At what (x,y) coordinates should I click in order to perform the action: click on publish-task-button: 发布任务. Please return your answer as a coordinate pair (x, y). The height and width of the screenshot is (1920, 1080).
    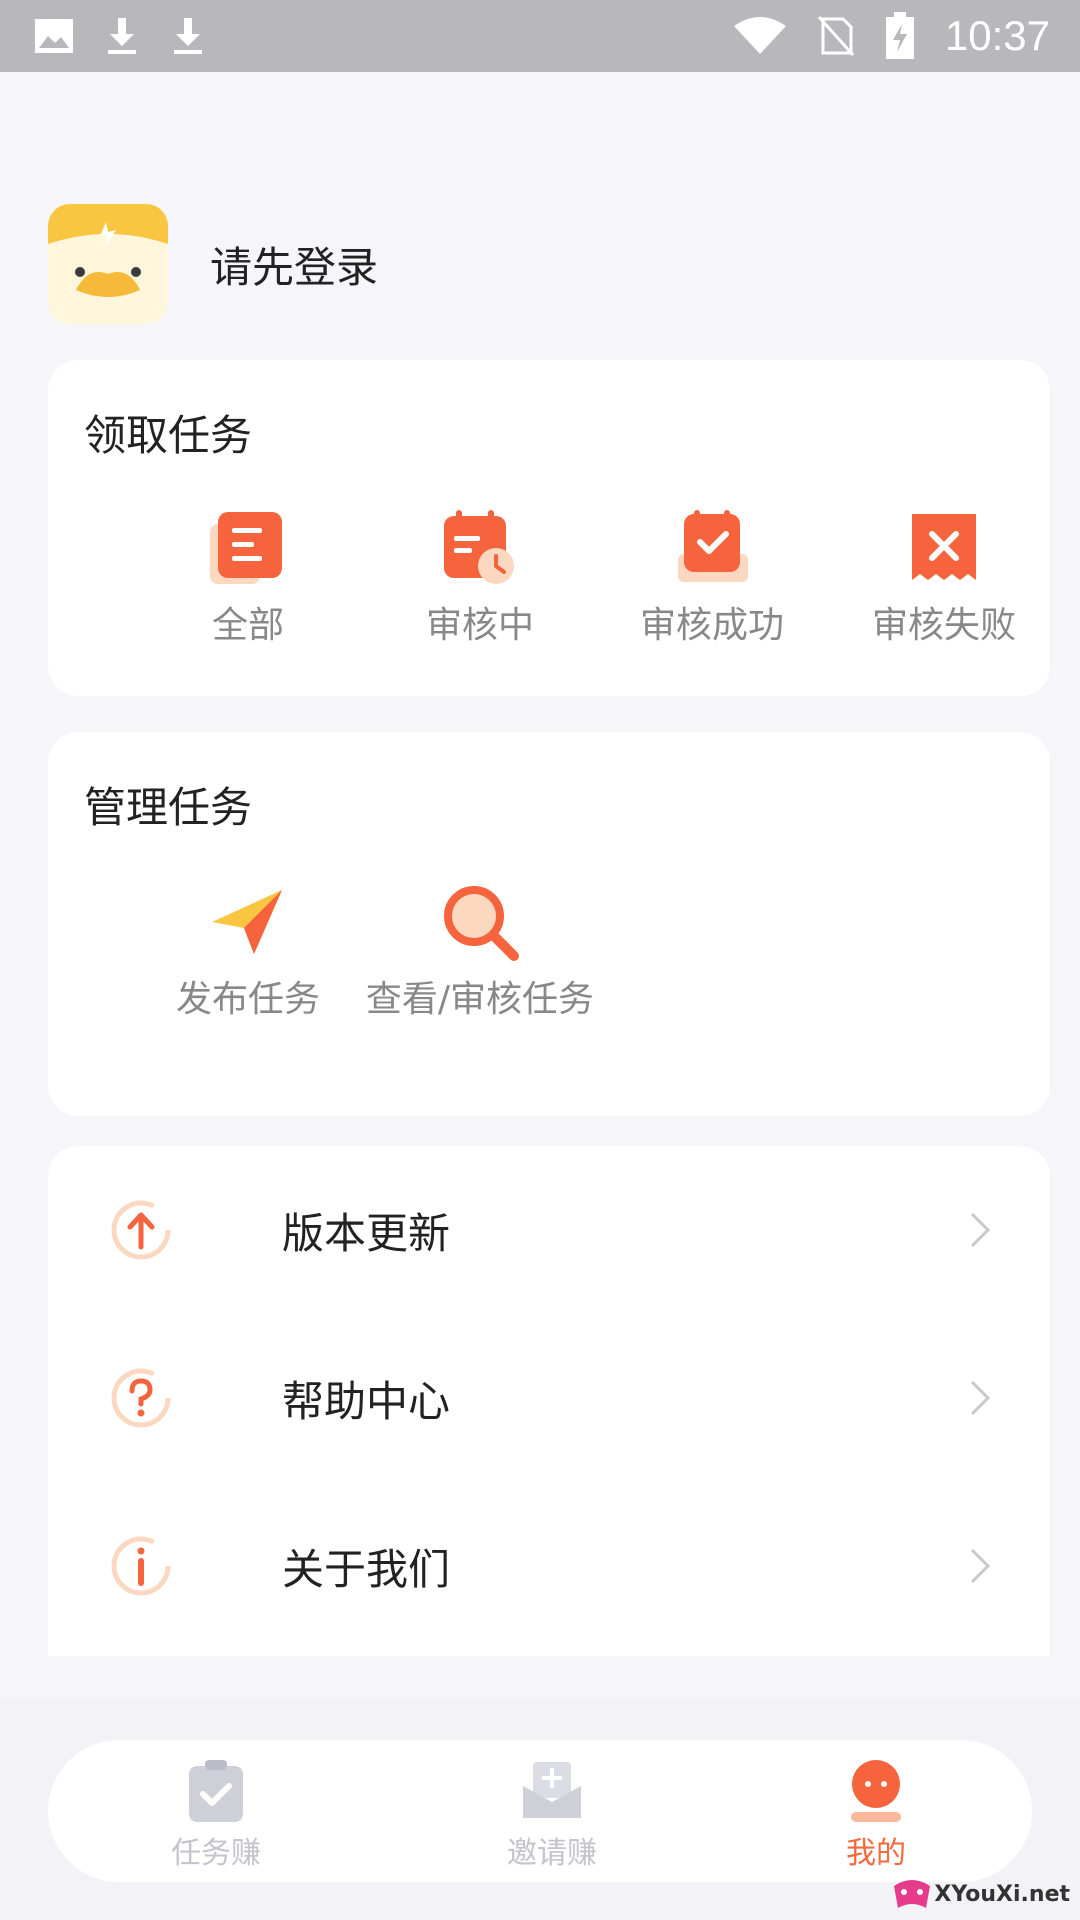
    Looking at the image, I should click on (248, 953).